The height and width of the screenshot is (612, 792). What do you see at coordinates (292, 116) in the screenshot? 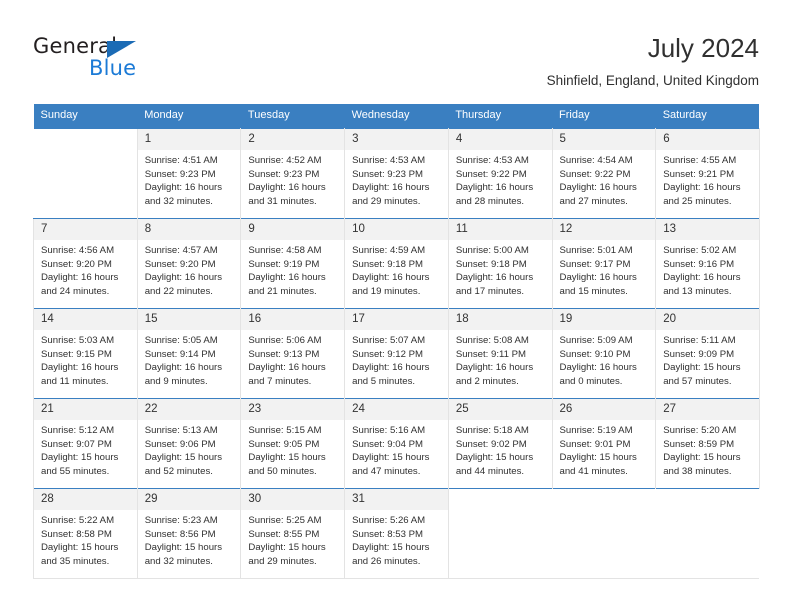
I see `weekday-header-tuesday: Tuesday` at bounding box center [292, 116].